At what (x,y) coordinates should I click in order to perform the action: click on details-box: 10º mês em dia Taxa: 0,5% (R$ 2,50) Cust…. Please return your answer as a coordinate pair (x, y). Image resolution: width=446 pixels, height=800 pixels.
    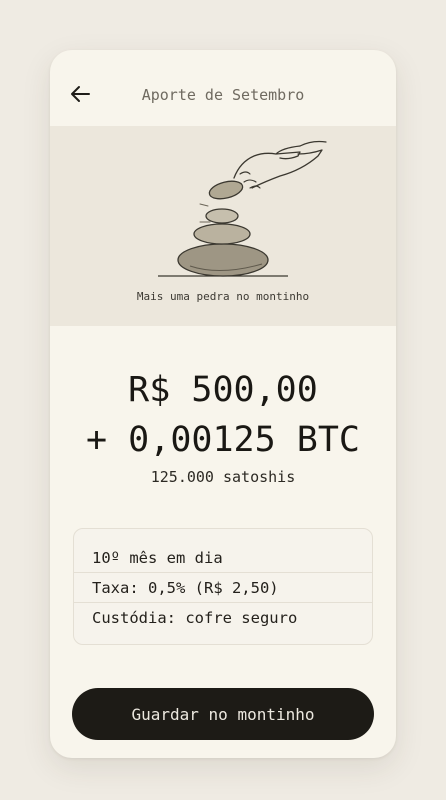
    Looking at the image, I should click on (223, 586).